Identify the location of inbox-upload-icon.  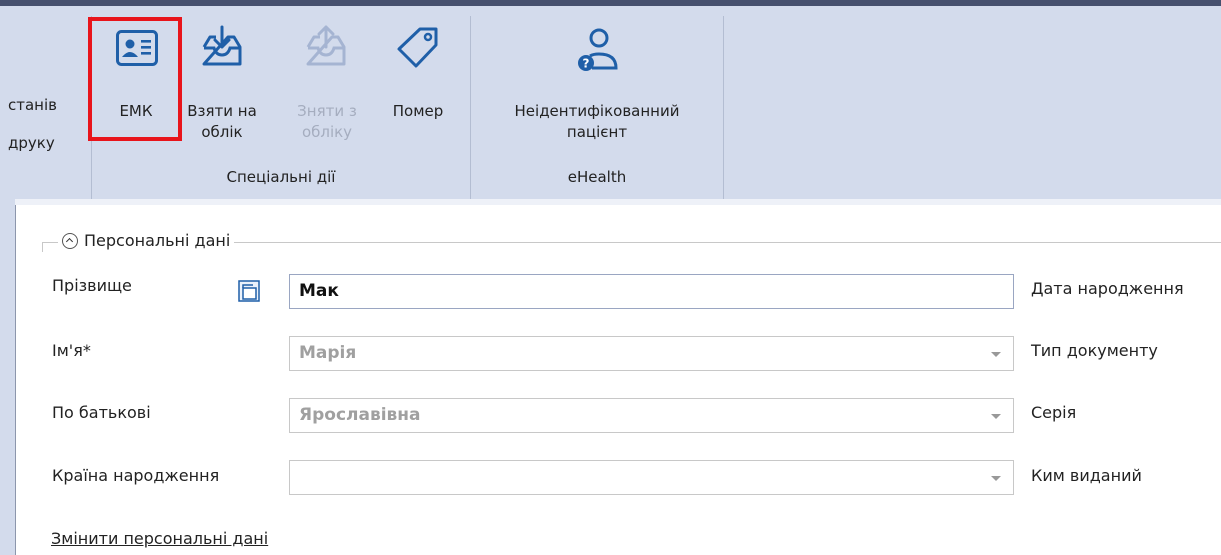
(326, 45).